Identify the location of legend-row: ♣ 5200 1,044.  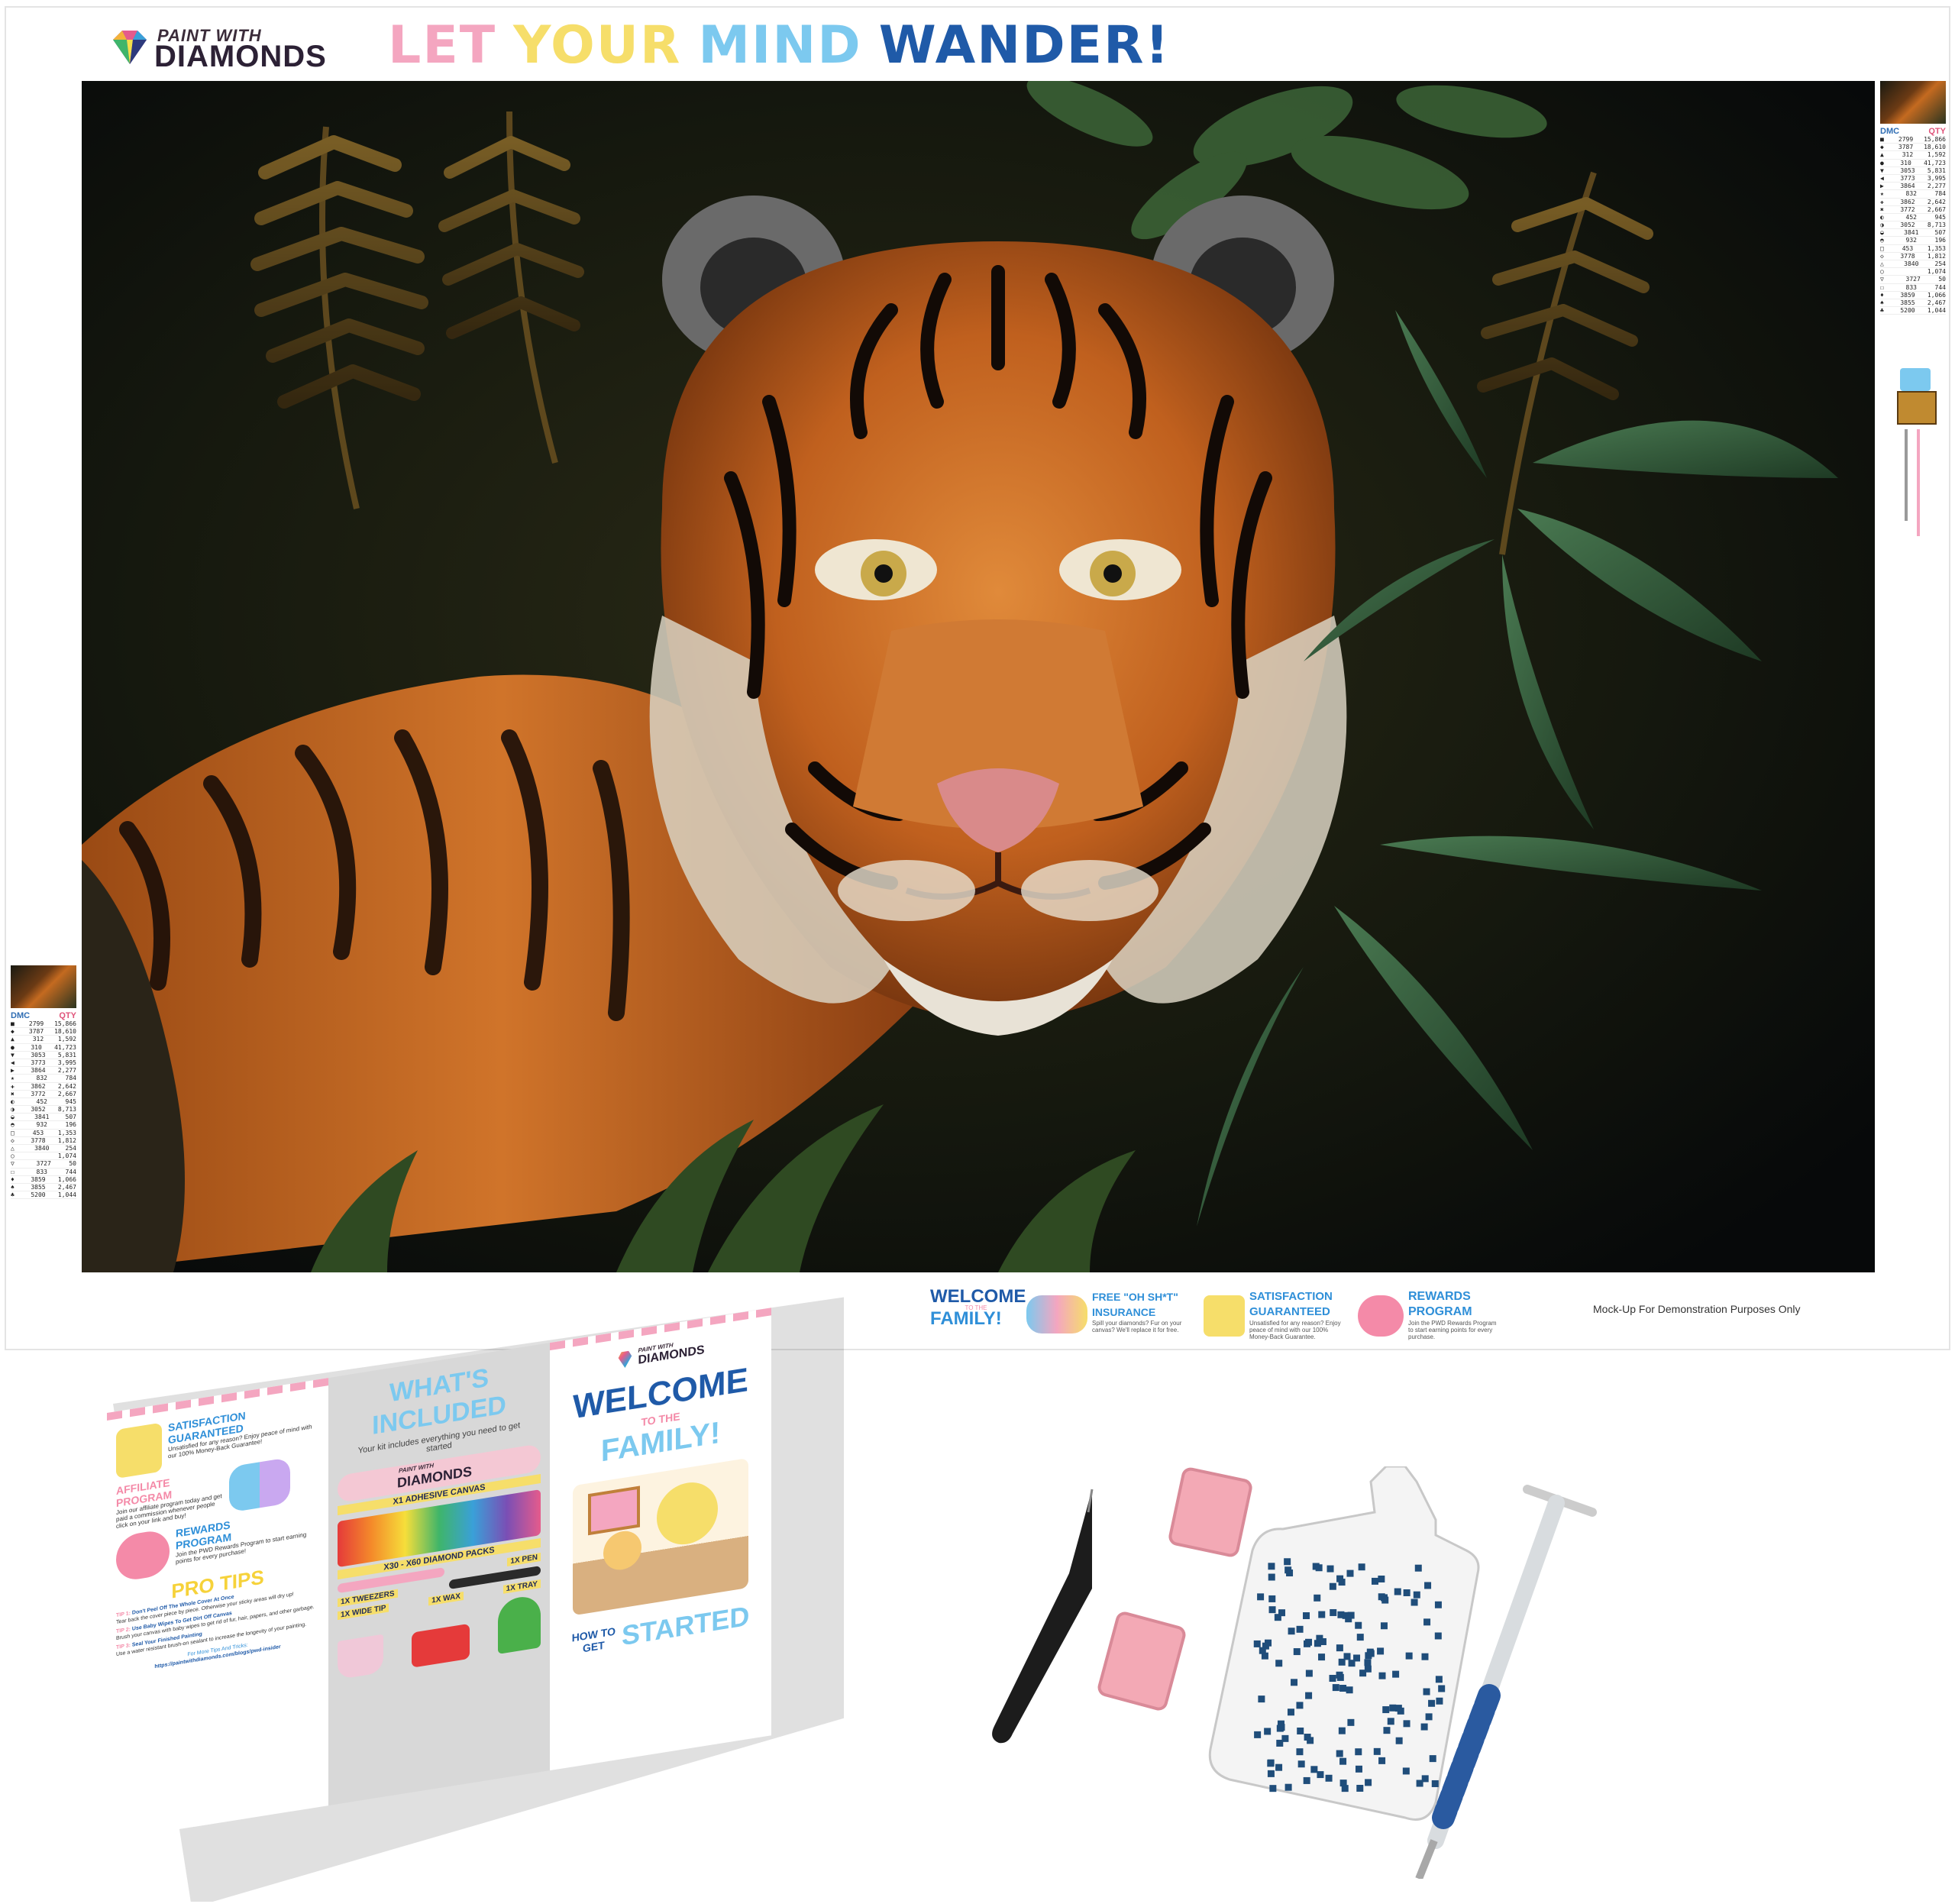
(1913, 311).